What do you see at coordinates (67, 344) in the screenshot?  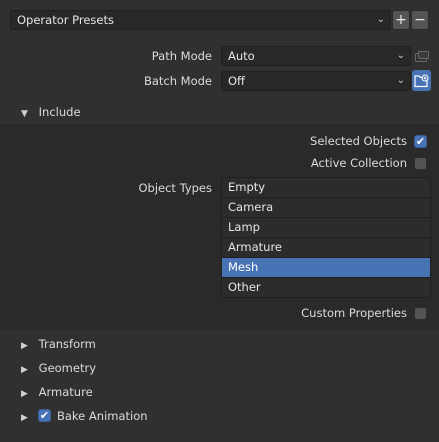 I see `transform-panel-title: Transform` at bounding box center [67, 344].